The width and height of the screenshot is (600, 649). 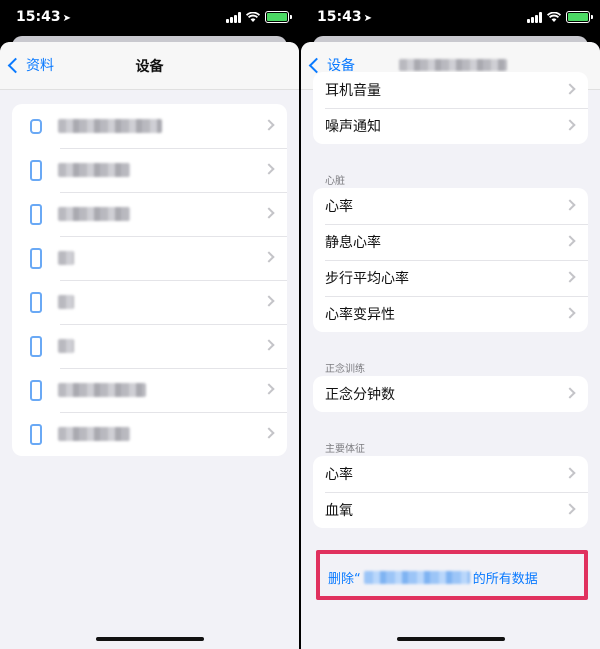 I want to click on list-item: 心率变异性, so click(x=450, y=314).